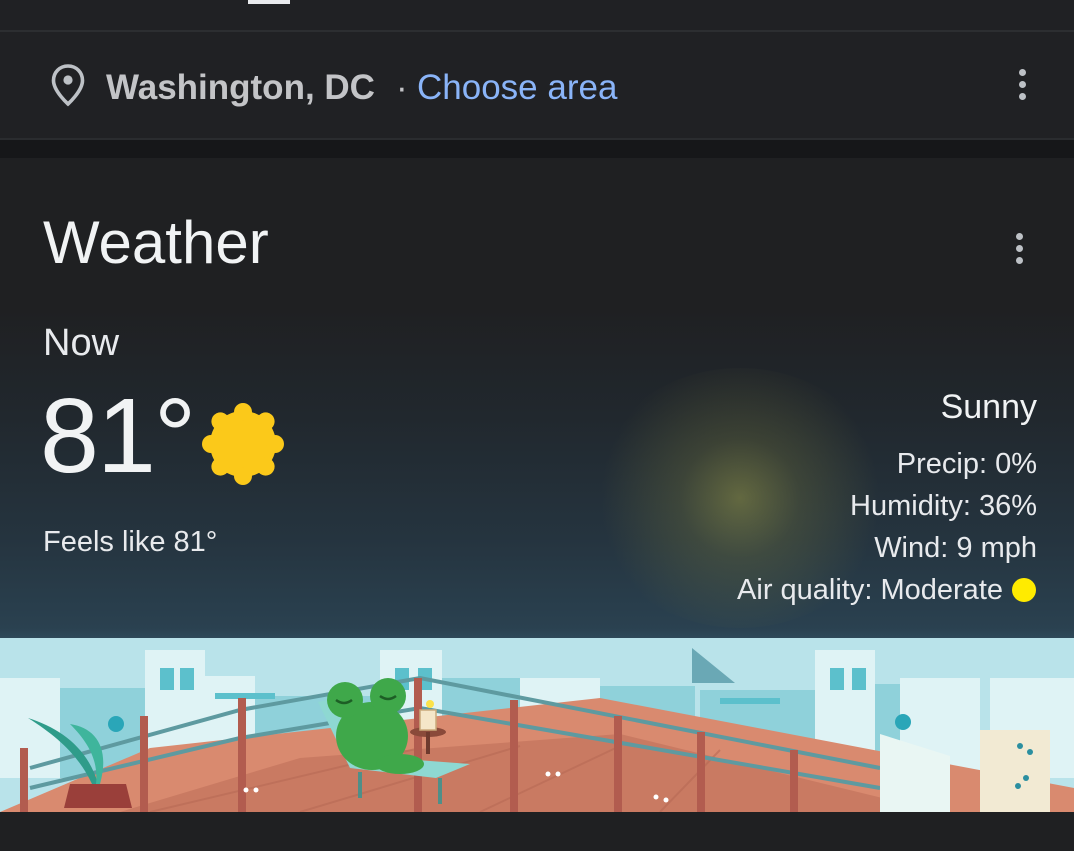 Image resolution: width=1074 pixels, height=851 pixels. I want to click on active-tab-indicator, so click(269, 2).